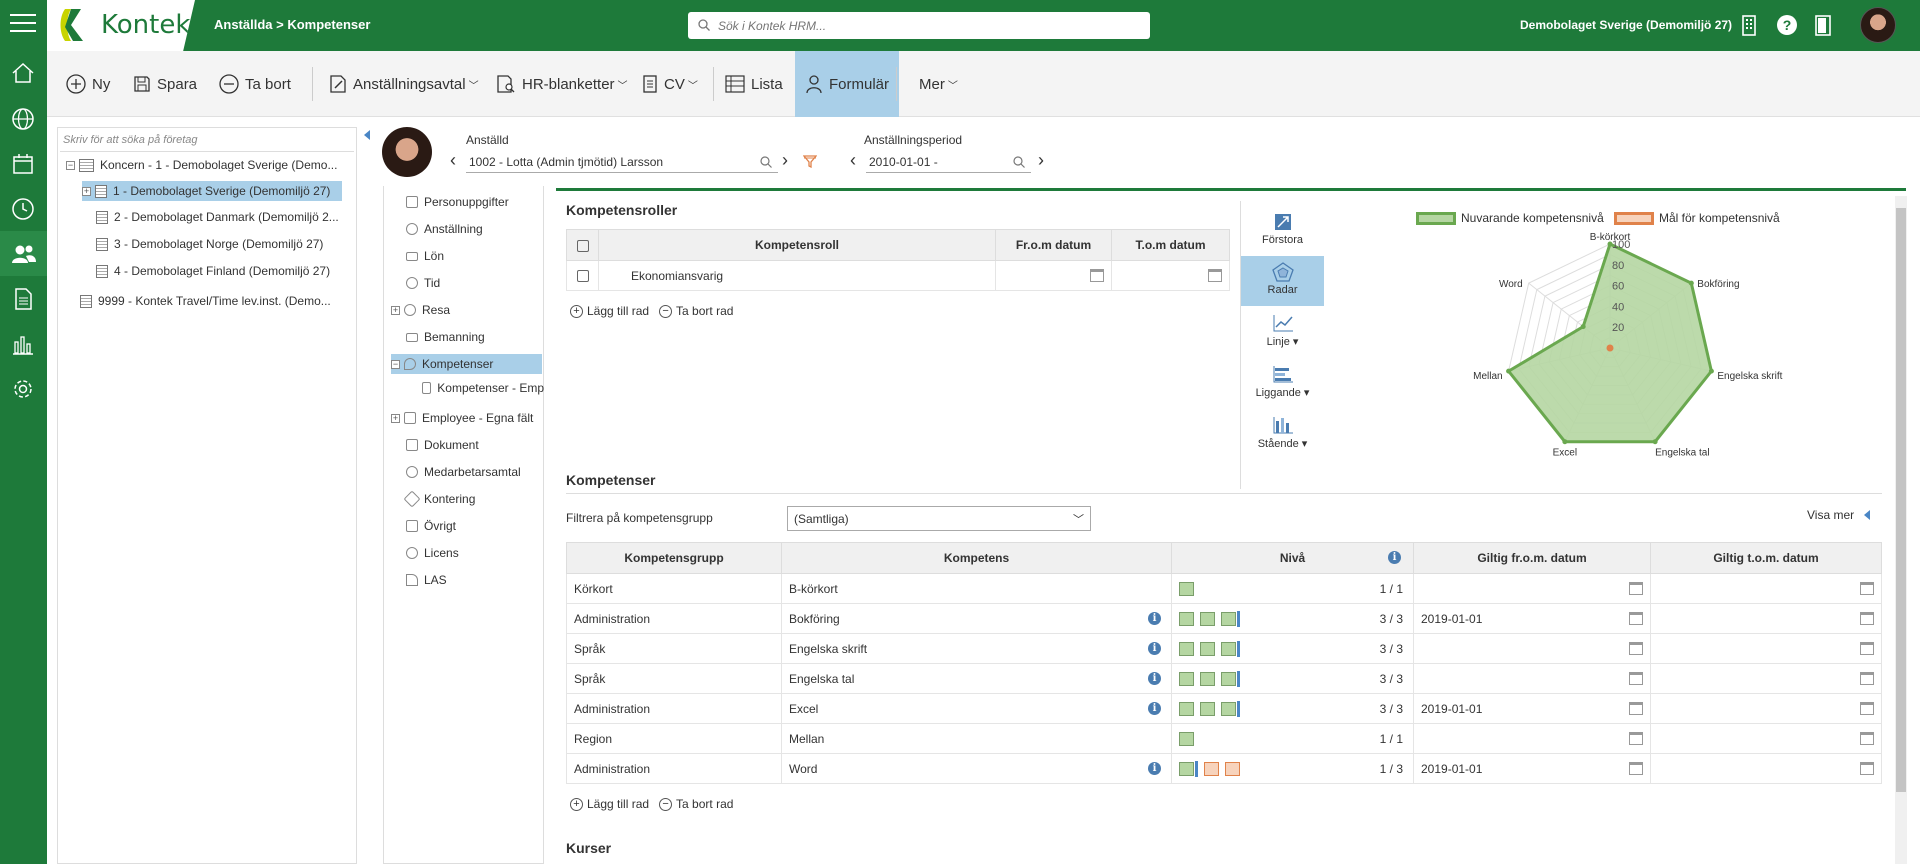 The width and height of the screenshot is (1920, 864). I want to click on nav-item-employment: Anställning, so click(444, 229).